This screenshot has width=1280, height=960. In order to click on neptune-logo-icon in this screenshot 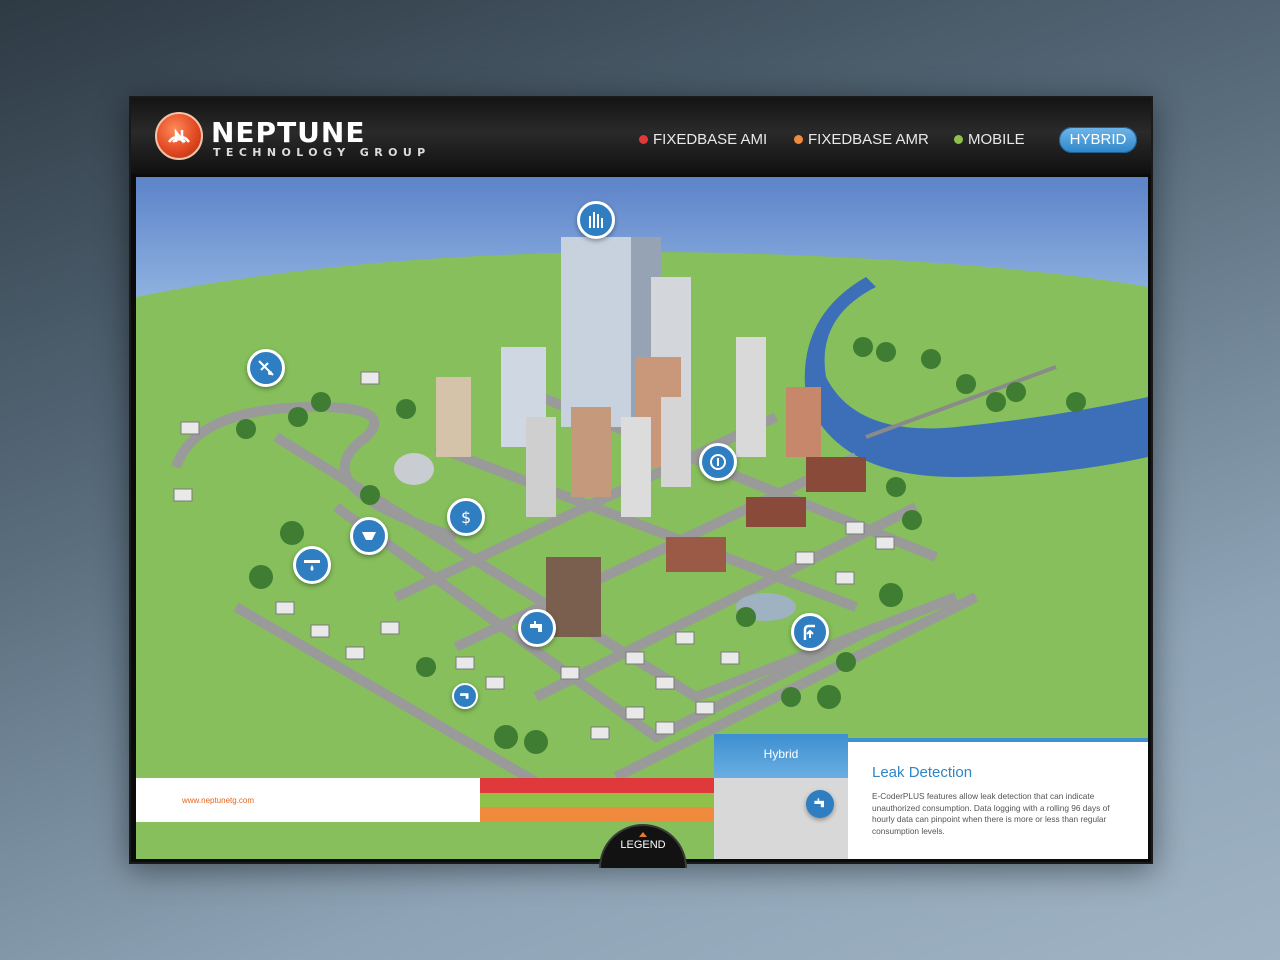, I will do `click(179, 136)`.